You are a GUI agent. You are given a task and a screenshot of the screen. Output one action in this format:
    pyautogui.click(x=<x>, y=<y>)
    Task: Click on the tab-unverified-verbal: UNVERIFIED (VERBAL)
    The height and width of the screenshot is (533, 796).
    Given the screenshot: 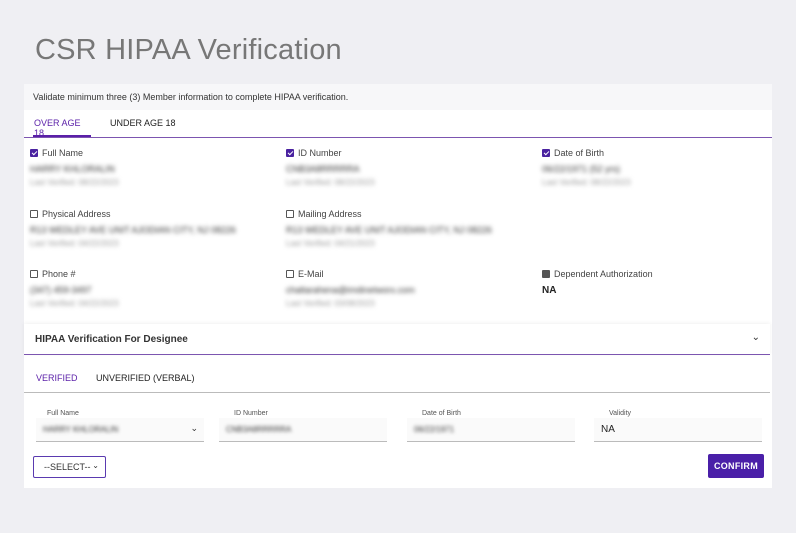 What is the action you would take?
    pyautogui.click(x=145, y=378)
    